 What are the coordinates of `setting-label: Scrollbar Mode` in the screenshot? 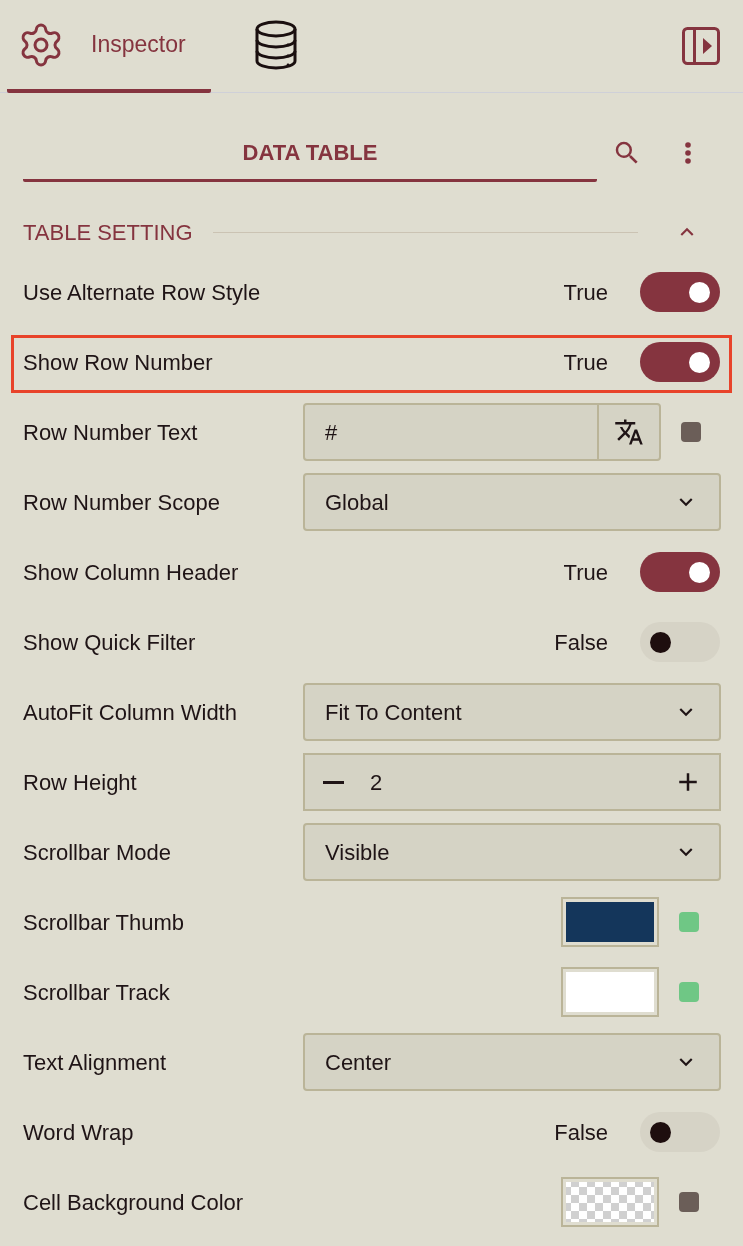 It's located at (97, 852).